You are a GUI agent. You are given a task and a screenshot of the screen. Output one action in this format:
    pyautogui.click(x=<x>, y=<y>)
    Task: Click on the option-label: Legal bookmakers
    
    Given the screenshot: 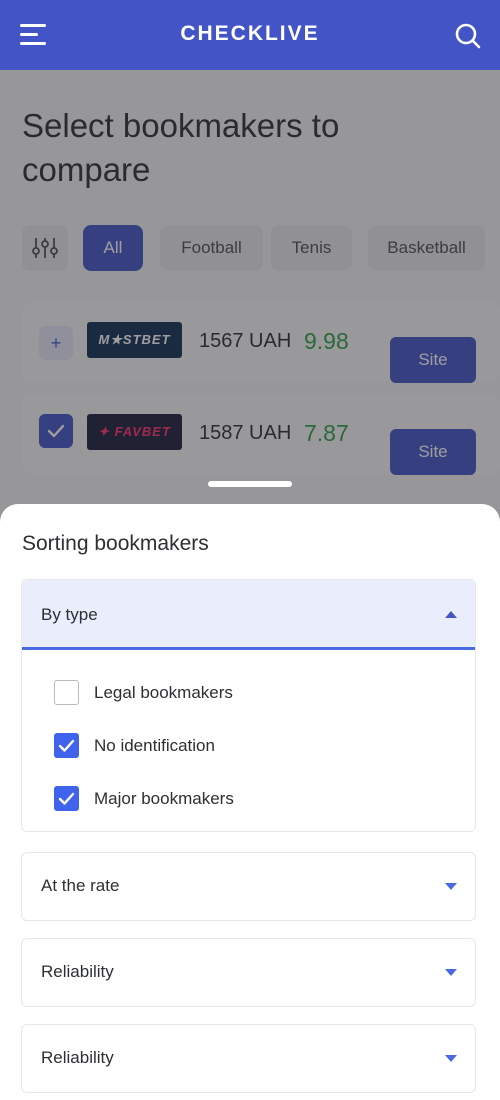 What is the action you would take?
    pyautogui.click(x=163, y=692)
    